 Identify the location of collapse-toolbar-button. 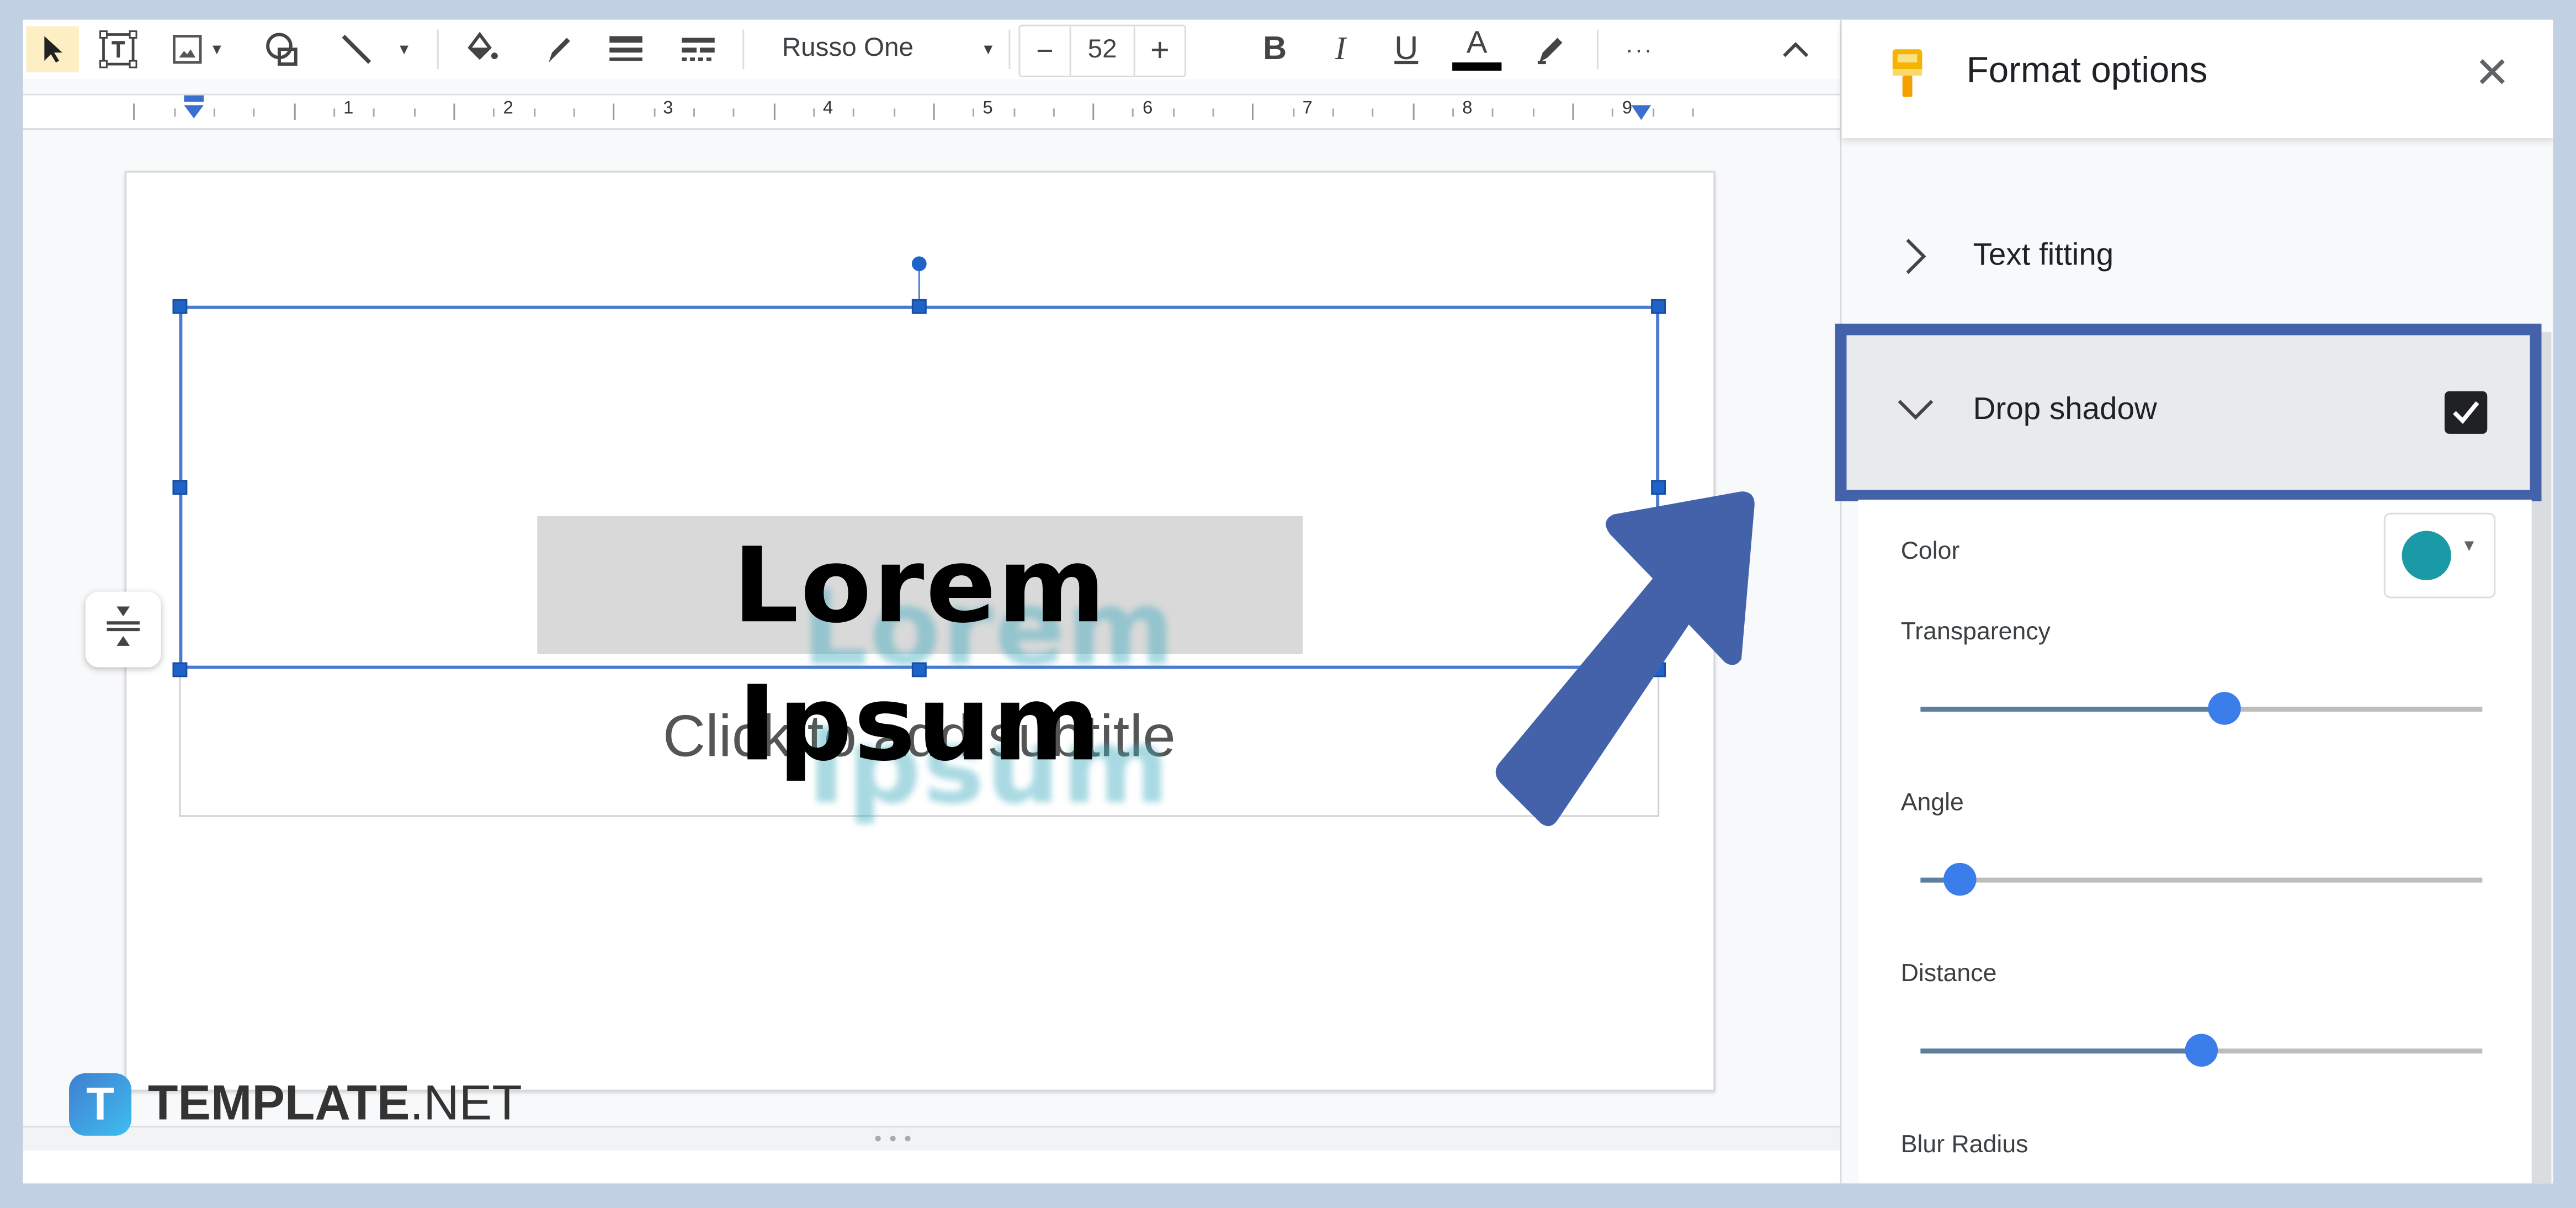
(1795, 49).